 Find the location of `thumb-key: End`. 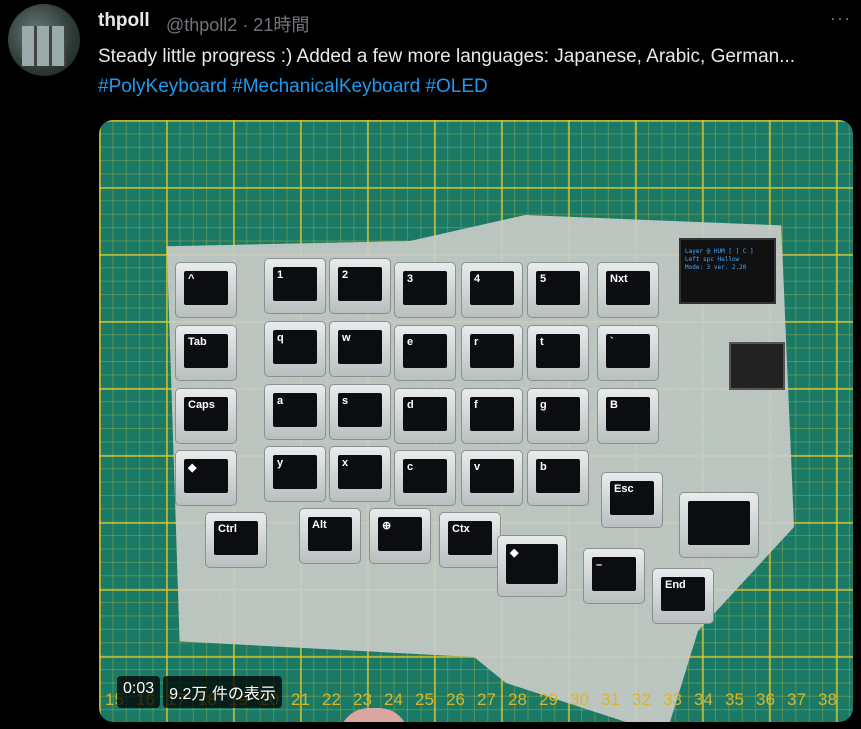

thumb-key: End is located at coordinates (683, 596).